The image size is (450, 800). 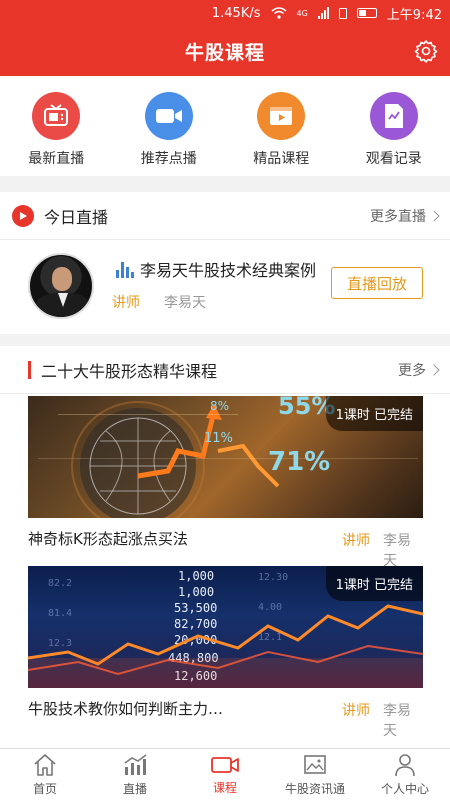 What do you see at coordinates (125, 269) in the screenshot?
I see `live-bars-icon` at bounding box center [125, 269].